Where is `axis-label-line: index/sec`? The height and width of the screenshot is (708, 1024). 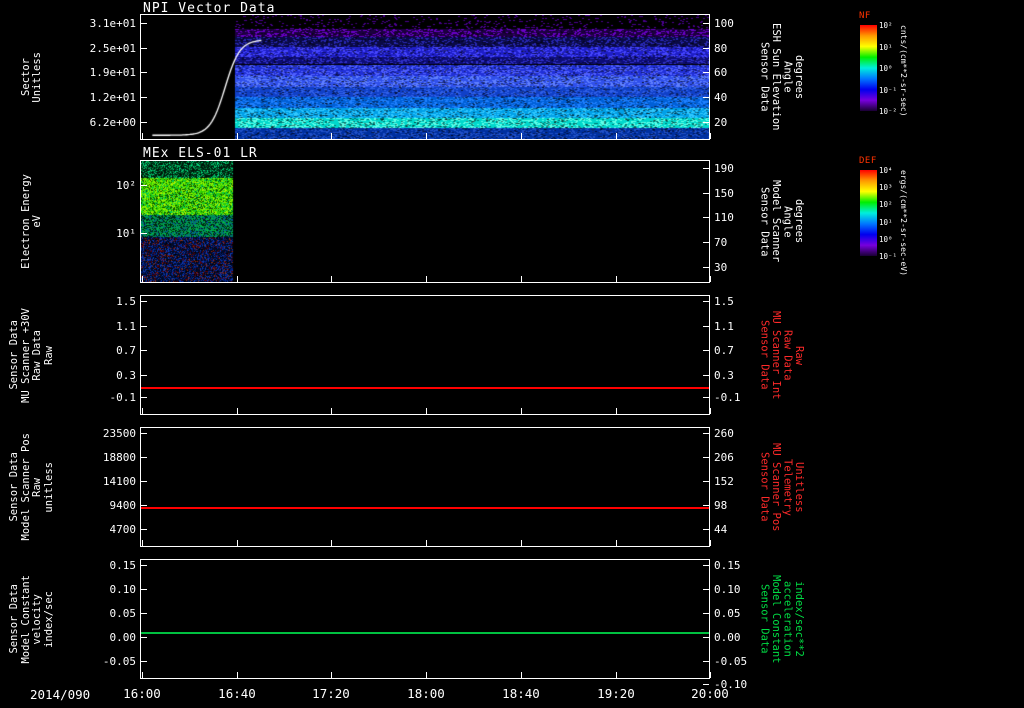
axis-label-line: index/sec is located at coordinates (48, 619).